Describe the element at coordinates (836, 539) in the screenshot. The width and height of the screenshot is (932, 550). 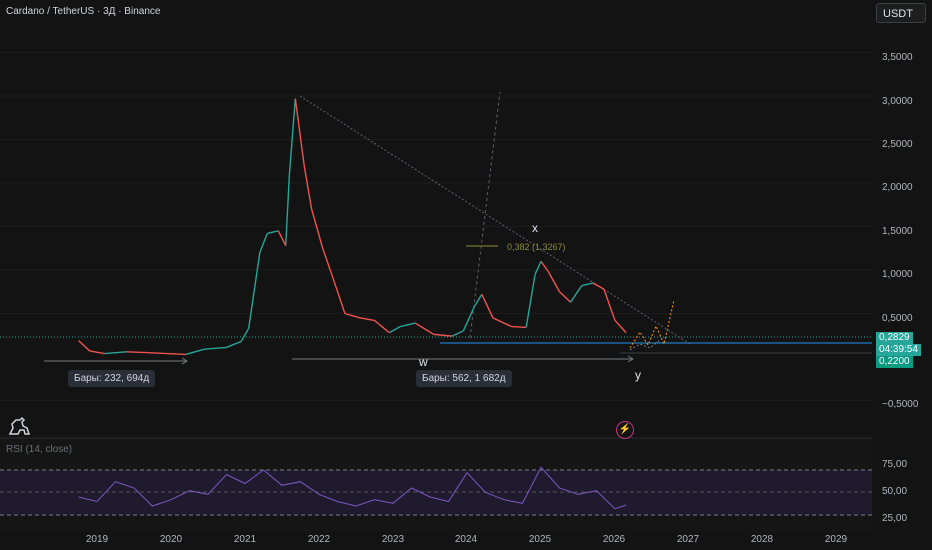
I see `time-label: 2029` at that location.